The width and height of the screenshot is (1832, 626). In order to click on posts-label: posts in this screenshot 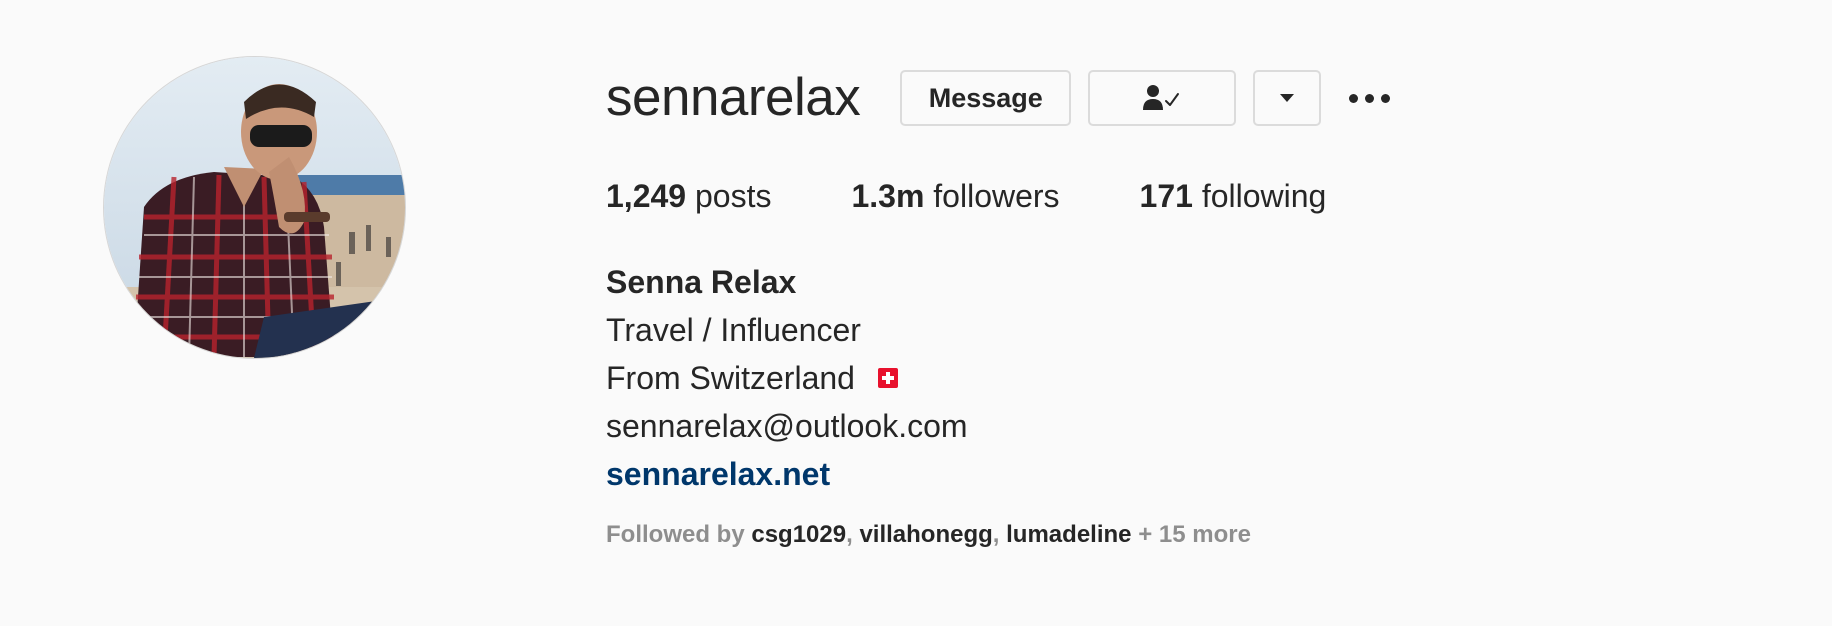, I will do `click(733, 196)`.